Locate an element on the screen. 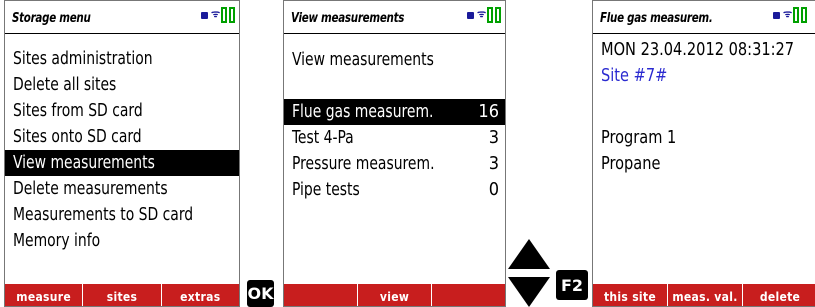 Image resolution: width=815 pixels, height=307 pixels. page-heading: View measurements is located at coordinates (363, 59).